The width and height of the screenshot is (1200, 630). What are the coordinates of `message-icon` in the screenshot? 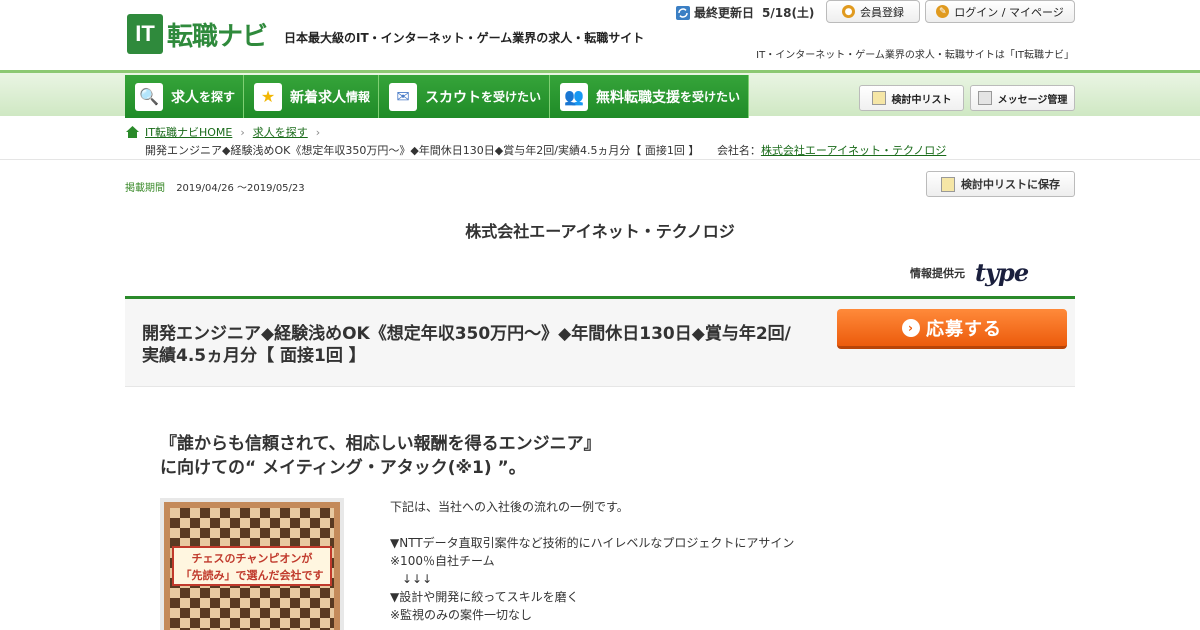 It's located at (984, 98).